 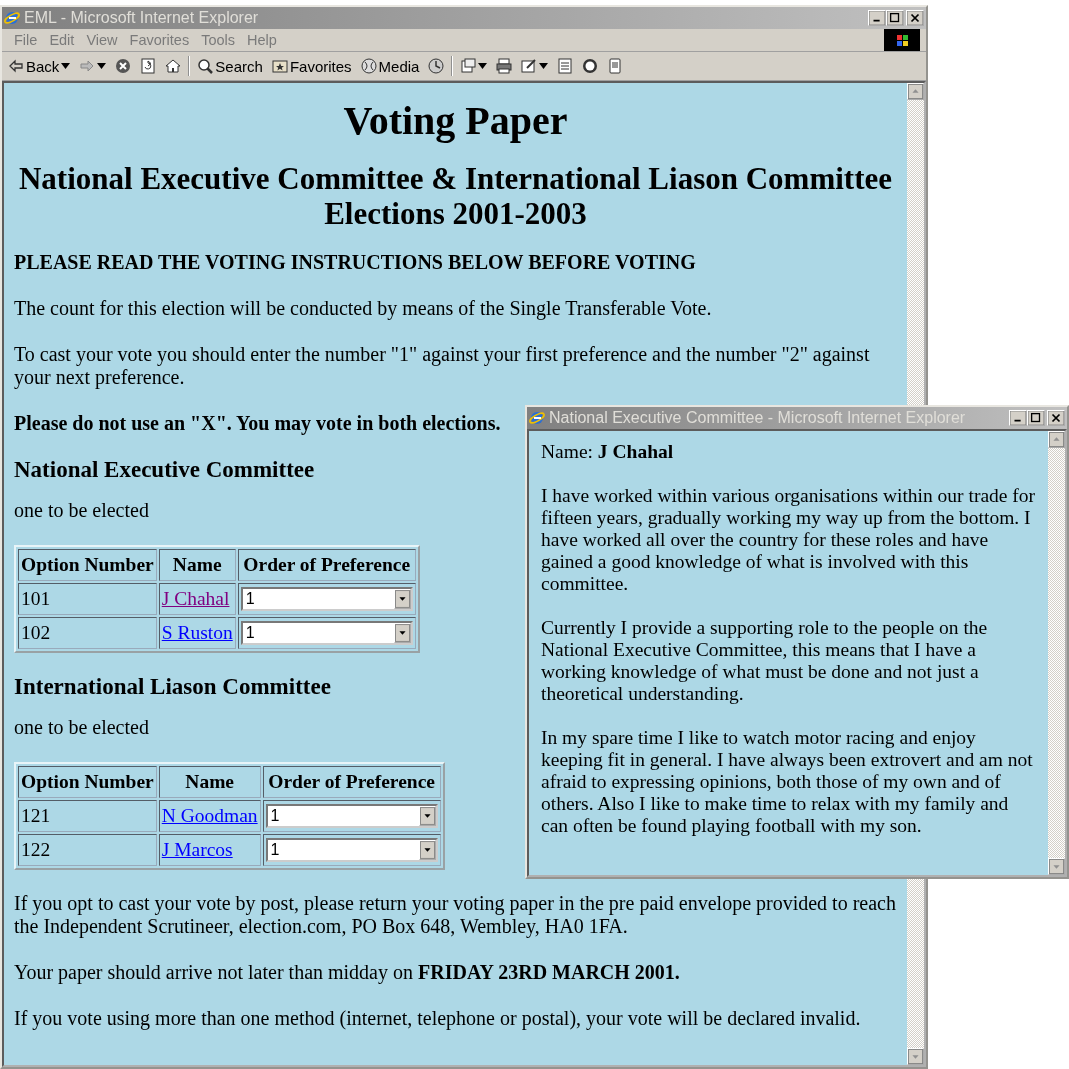 What do you see at coordinates (87, 816) in the screenshot?
I see `table-cell: 121` at bounding box center [87, 816].